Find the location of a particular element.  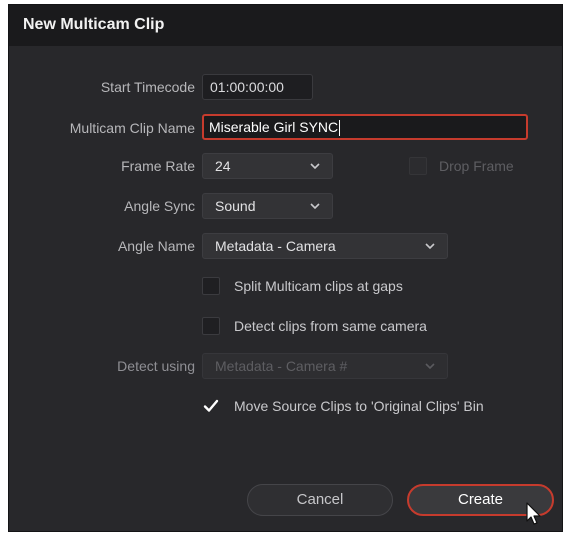

clip-name-value: Miserable Girl SYNC is located at coordinates (274, 127).